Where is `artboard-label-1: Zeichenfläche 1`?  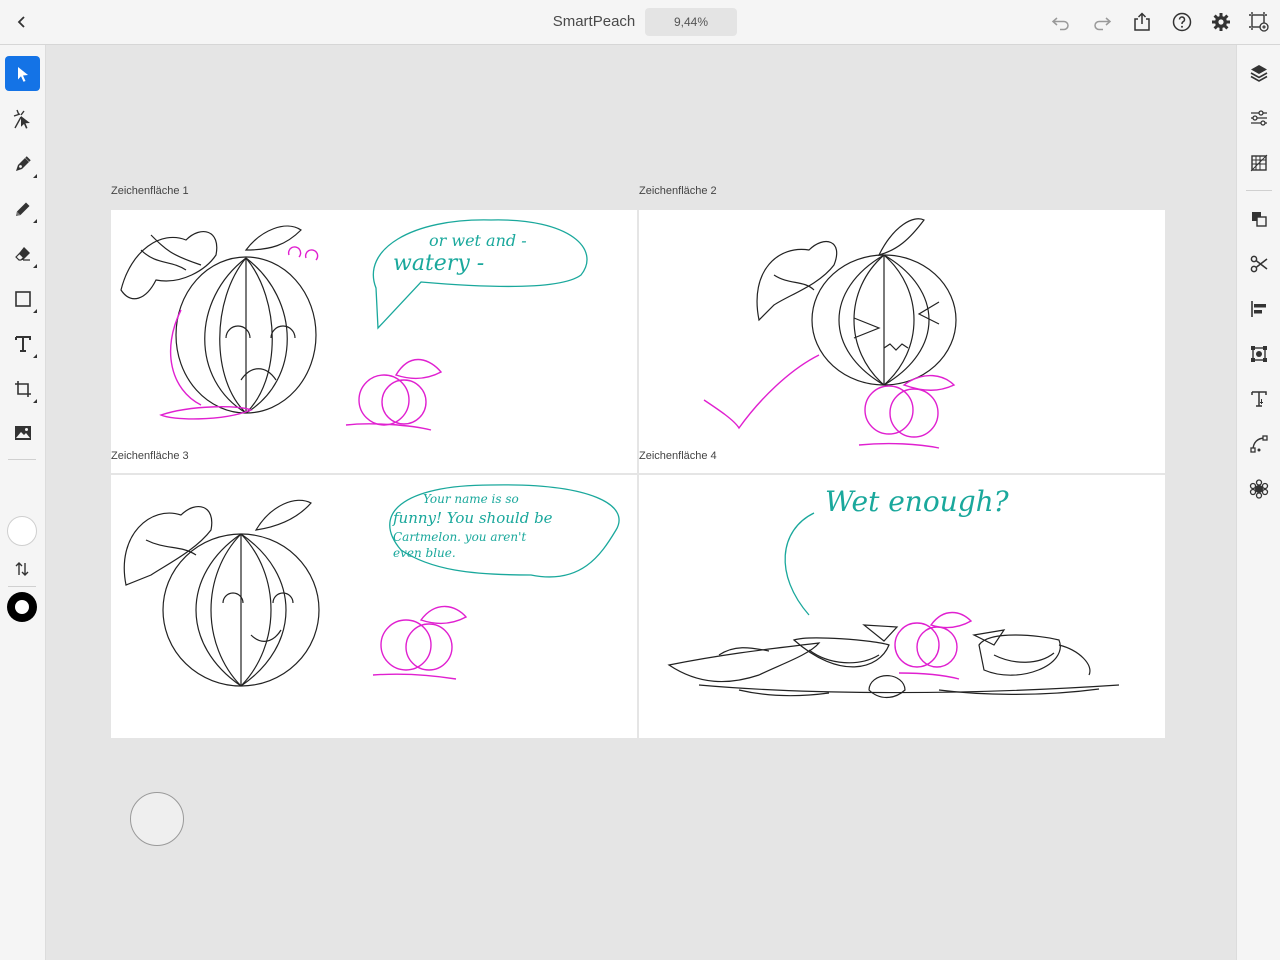 artboard-label-1: Zeichenfläche 1 is located at coordinates (150, 191).